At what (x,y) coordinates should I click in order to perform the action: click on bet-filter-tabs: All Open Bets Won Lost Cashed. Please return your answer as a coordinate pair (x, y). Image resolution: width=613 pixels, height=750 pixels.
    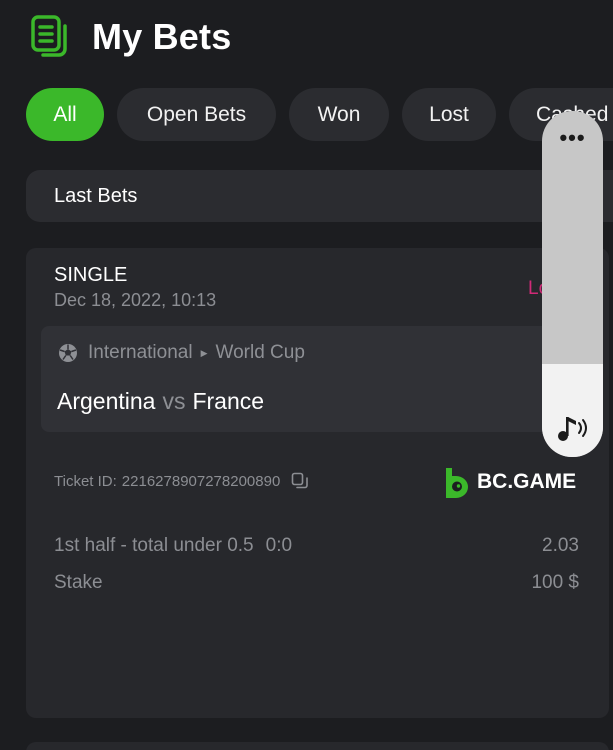
    Looking at the image, I should click on (319, 115).